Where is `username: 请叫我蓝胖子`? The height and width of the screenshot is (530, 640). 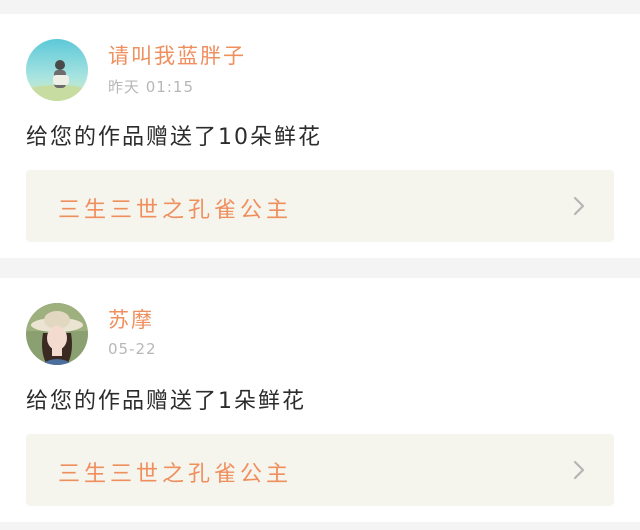 username: 请叫我蓝胖子 is located at coordinates (177, 55).